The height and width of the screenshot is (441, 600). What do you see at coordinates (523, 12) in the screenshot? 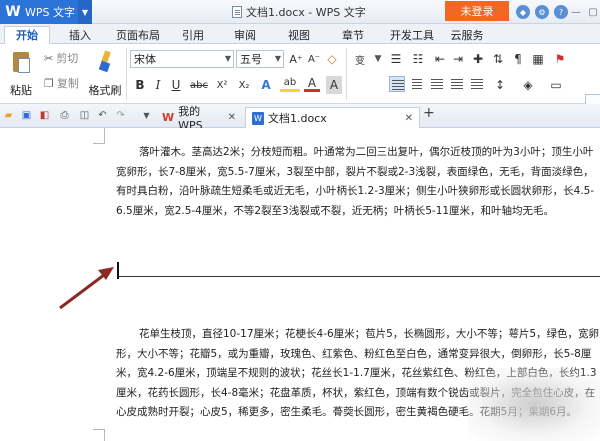
I see `skin-icon: ◆` at bounding box center [523, 12].